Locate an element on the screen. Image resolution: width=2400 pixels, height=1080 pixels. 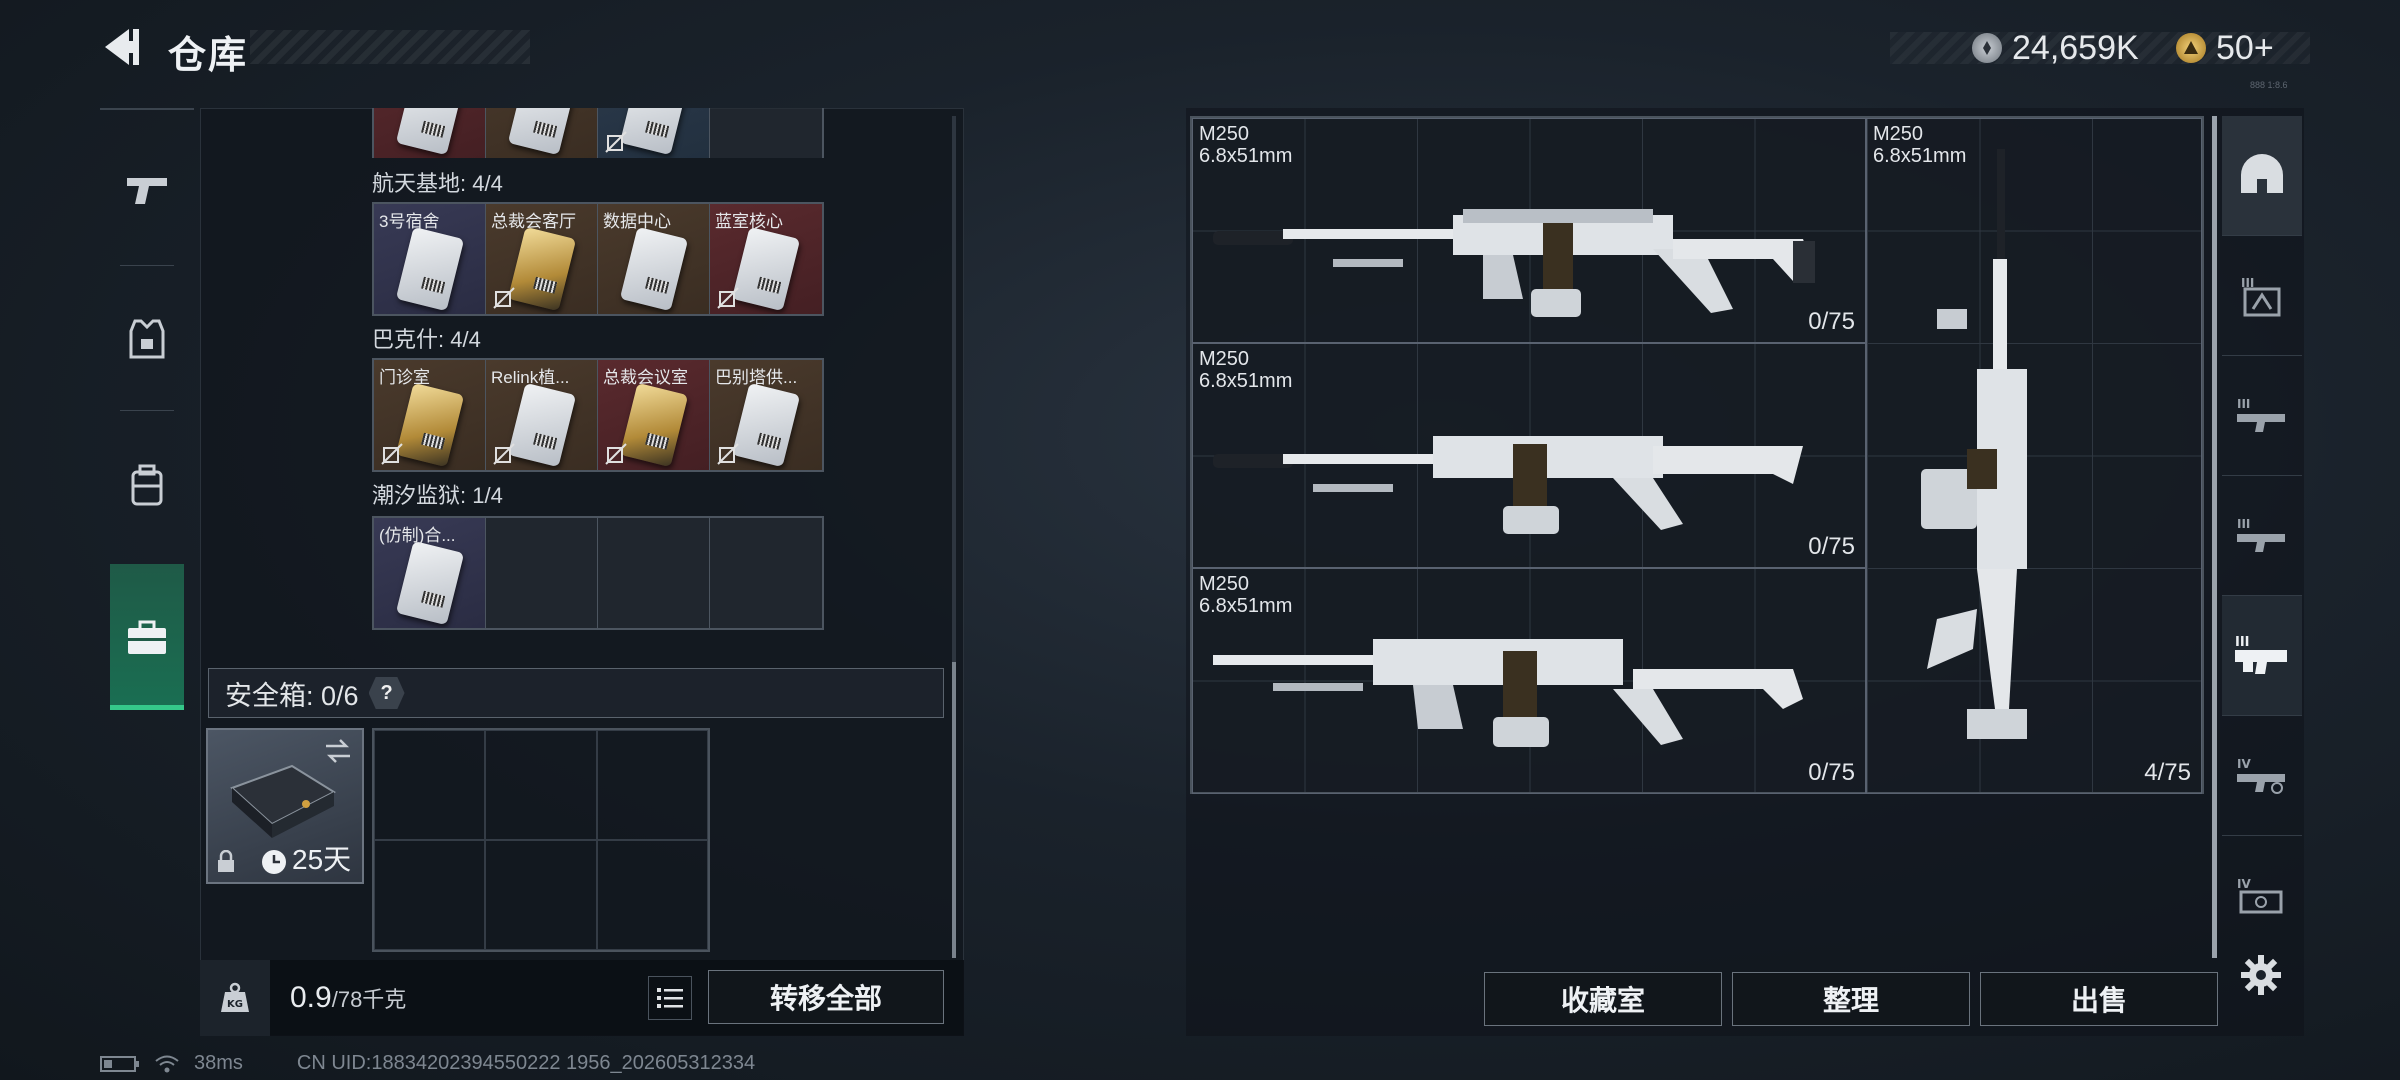
wifi-icon is located at coordinates (167, 1063).